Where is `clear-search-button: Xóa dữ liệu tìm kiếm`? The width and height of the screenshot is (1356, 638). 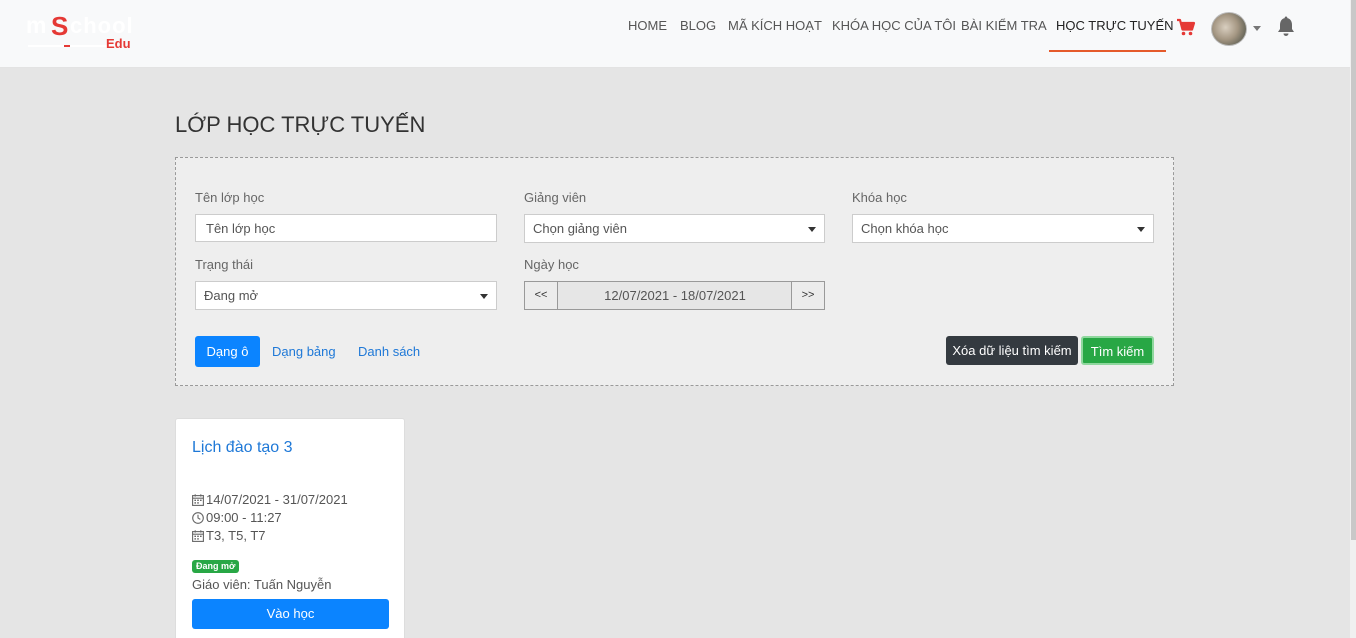 clear-search-button: Xóa dữ liệu tìm kiếm is located at coordinates (1012, 350).